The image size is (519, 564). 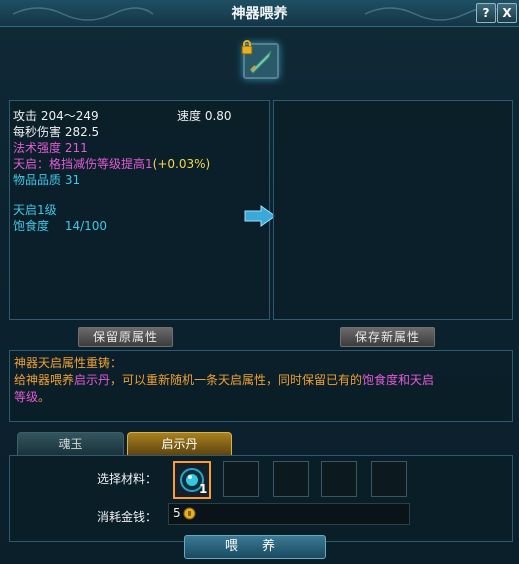 I want to click on stat-spell-power: 法术强度 211, so click(x=50, y=148).